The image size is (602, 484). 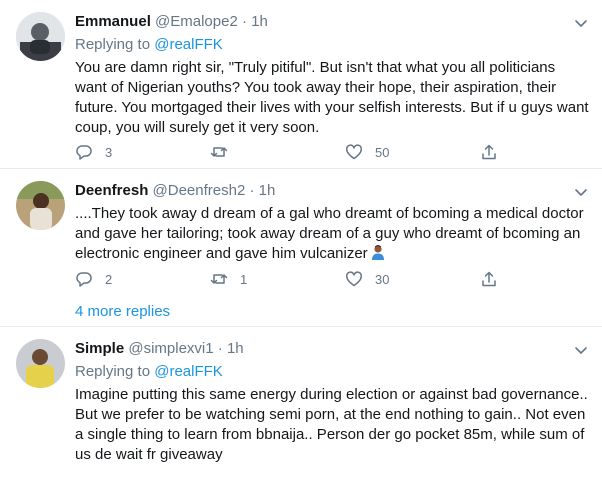 I want to click on like-count: 30, so click(x=382, y=279).